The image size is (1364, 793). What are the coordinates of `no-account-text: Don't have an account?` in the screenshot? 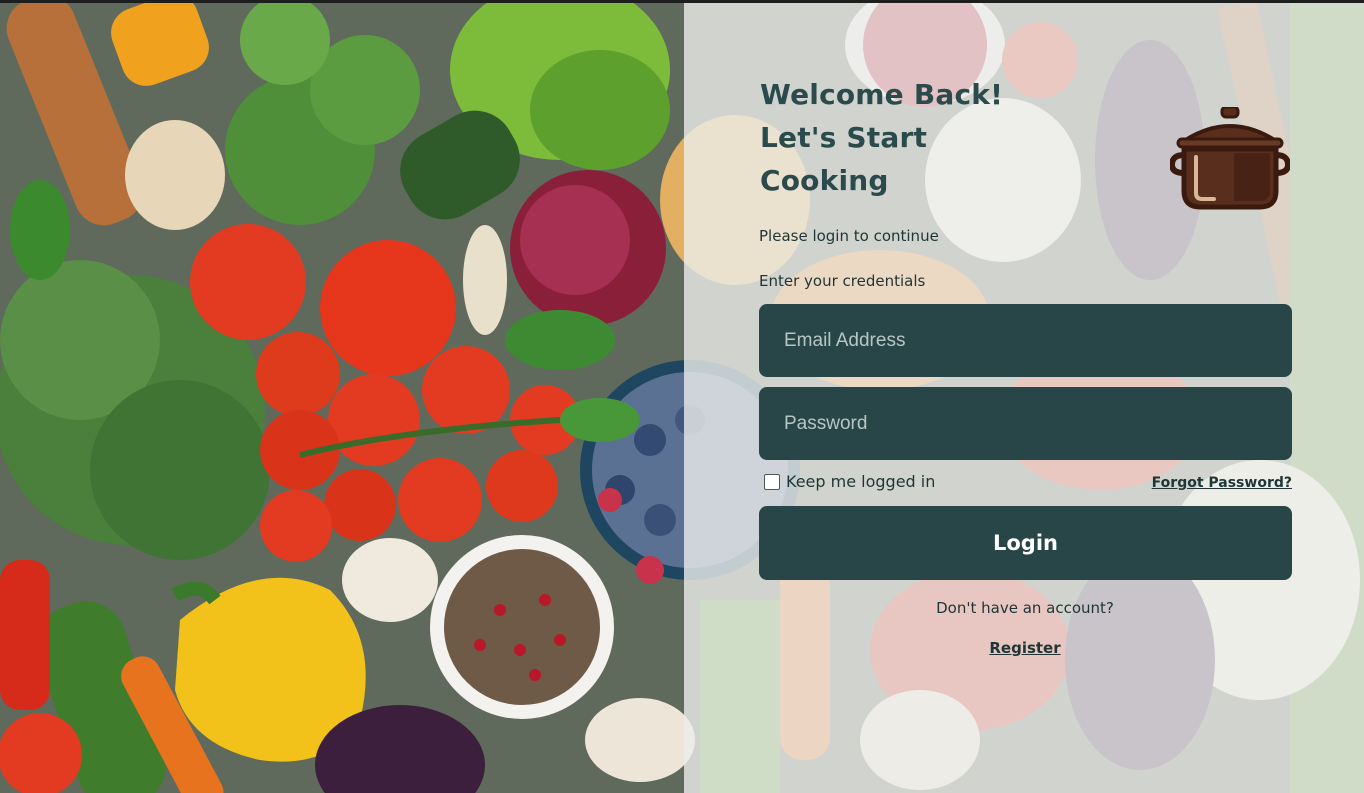 It's located at (1024, 608).